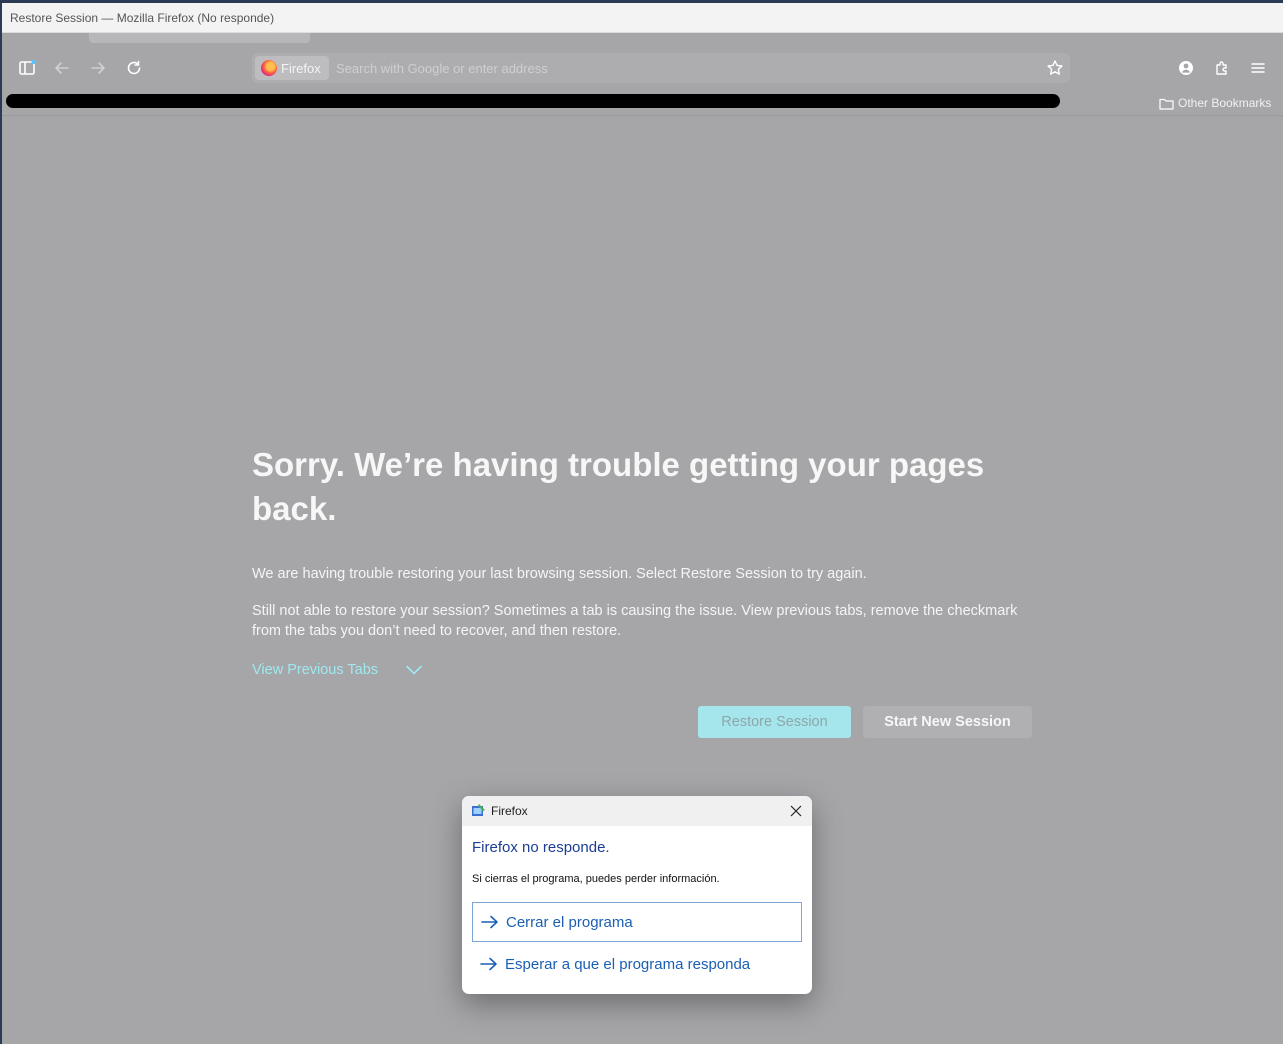 This screenshot has height=1044, width=1283. Describe the element at coordinates (98, 68) in the screenshot. I see `forward-arrow-icon` at that location.